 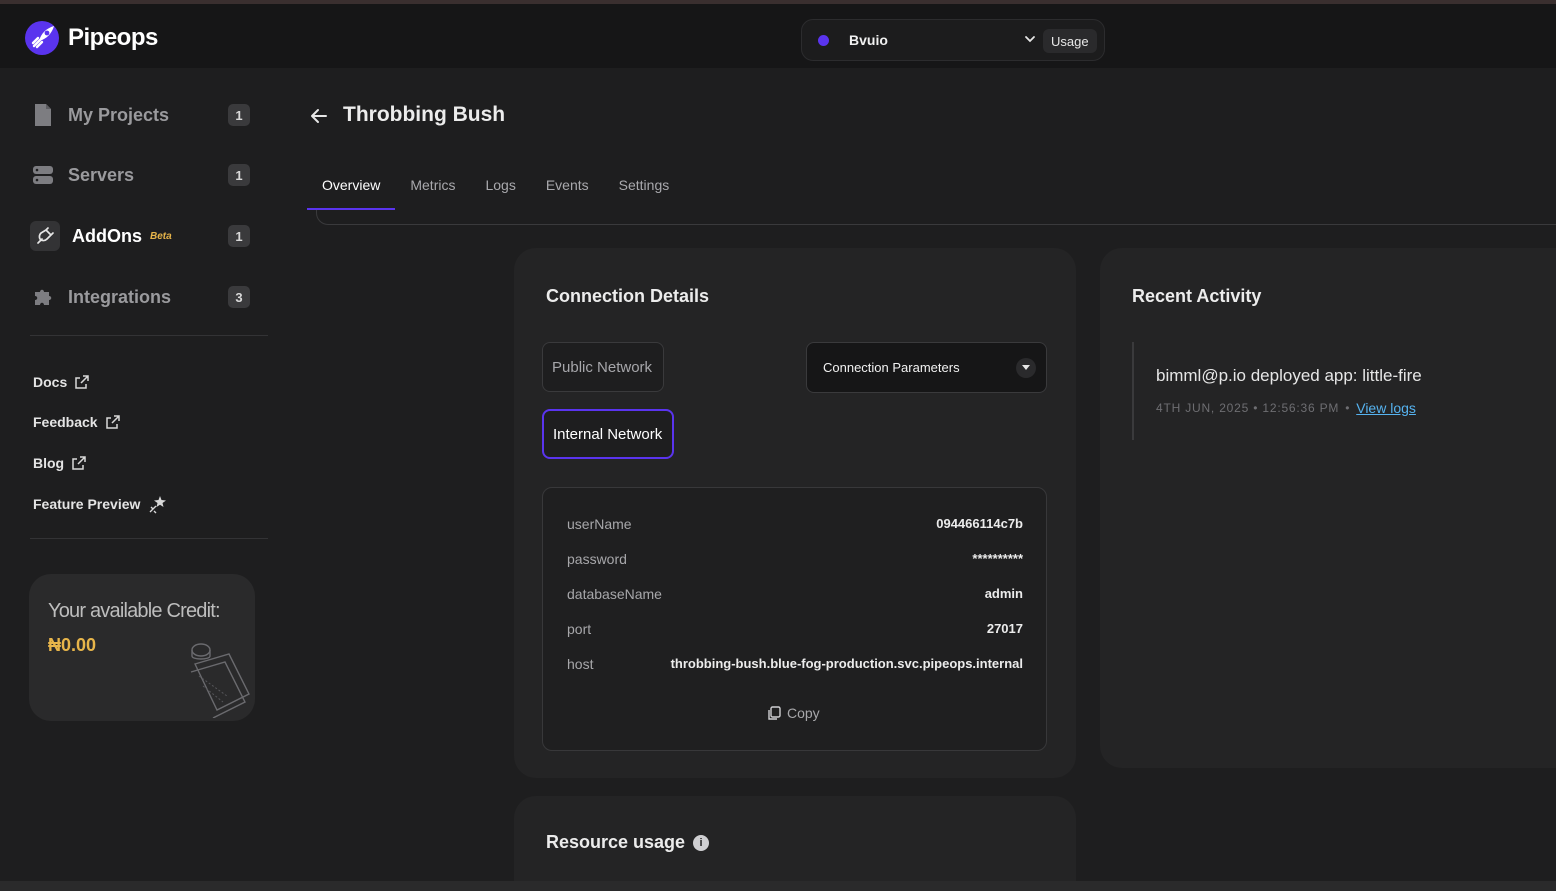 What do you see at coordinates (119, 114) in the screenshot?
I see `sidebar-item-label: My Projects` at bounding box center [119, 114].